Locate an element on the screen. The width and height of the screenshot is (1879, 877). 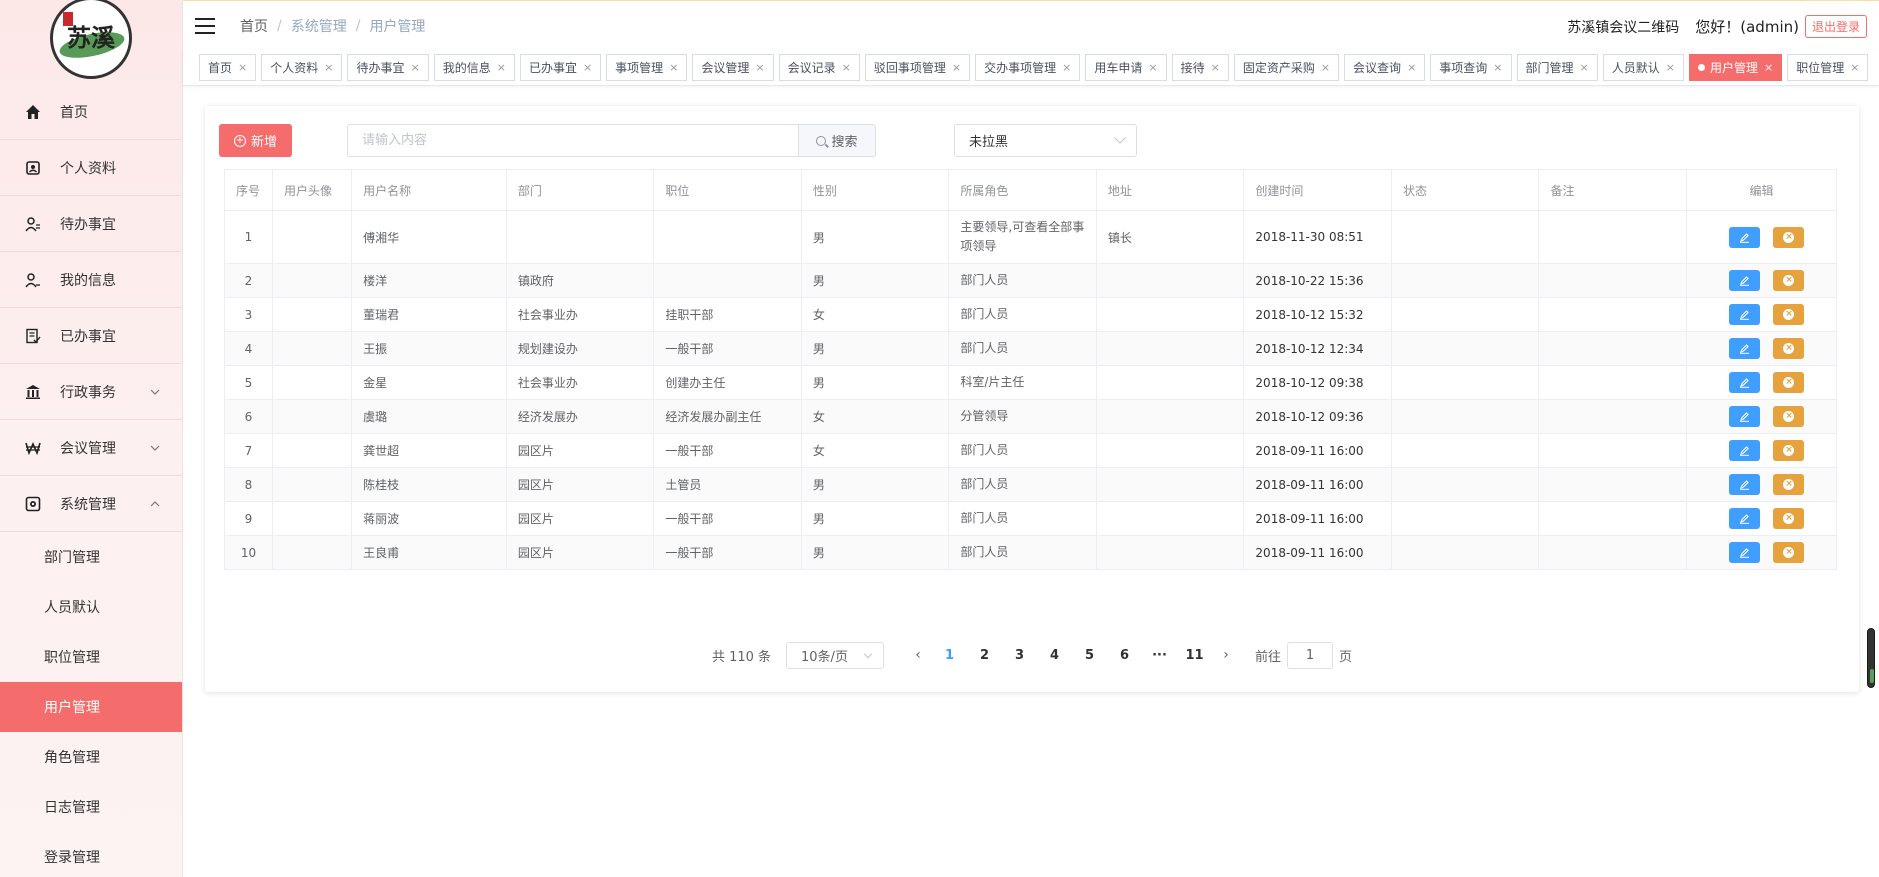
add-button: + 新增 is located at coordinates (255, 140).